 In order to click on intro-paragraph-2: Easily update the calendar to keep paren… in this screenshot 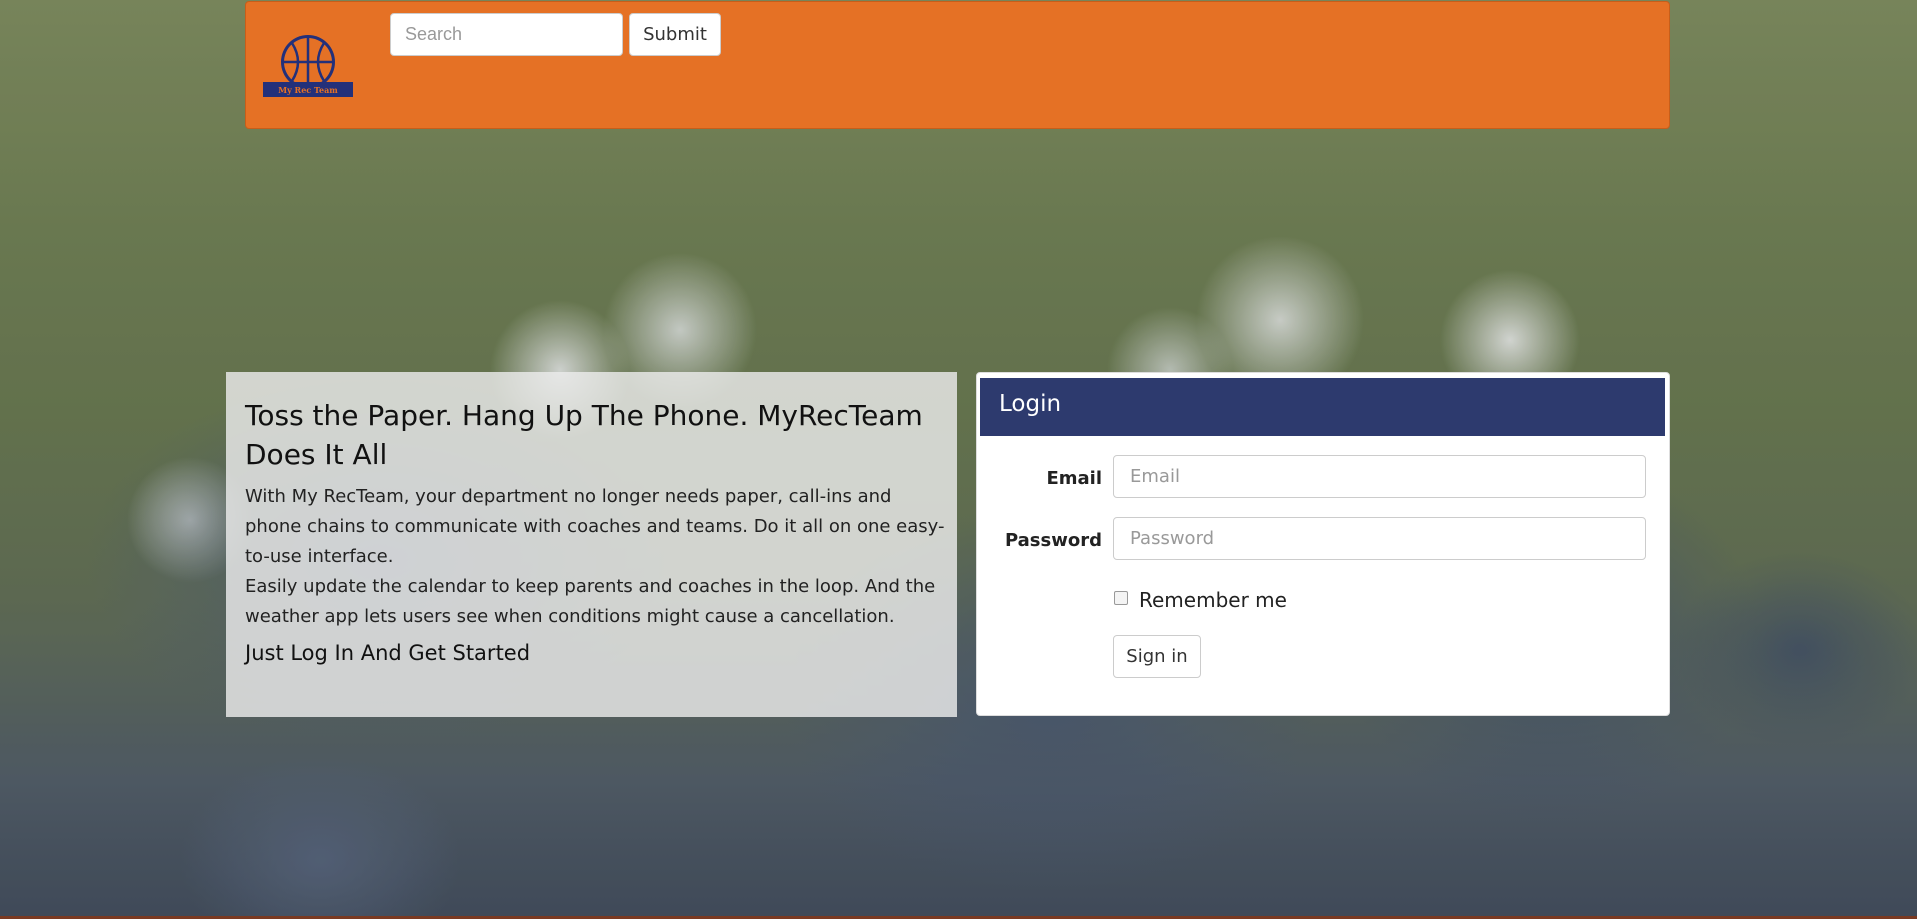, I will do `click(590, 601)`.